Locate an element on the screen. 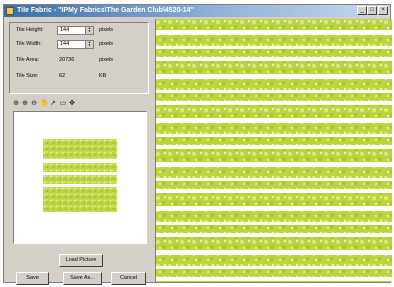  rectangle-icon: ▭ is located at coordinates (63, 103).